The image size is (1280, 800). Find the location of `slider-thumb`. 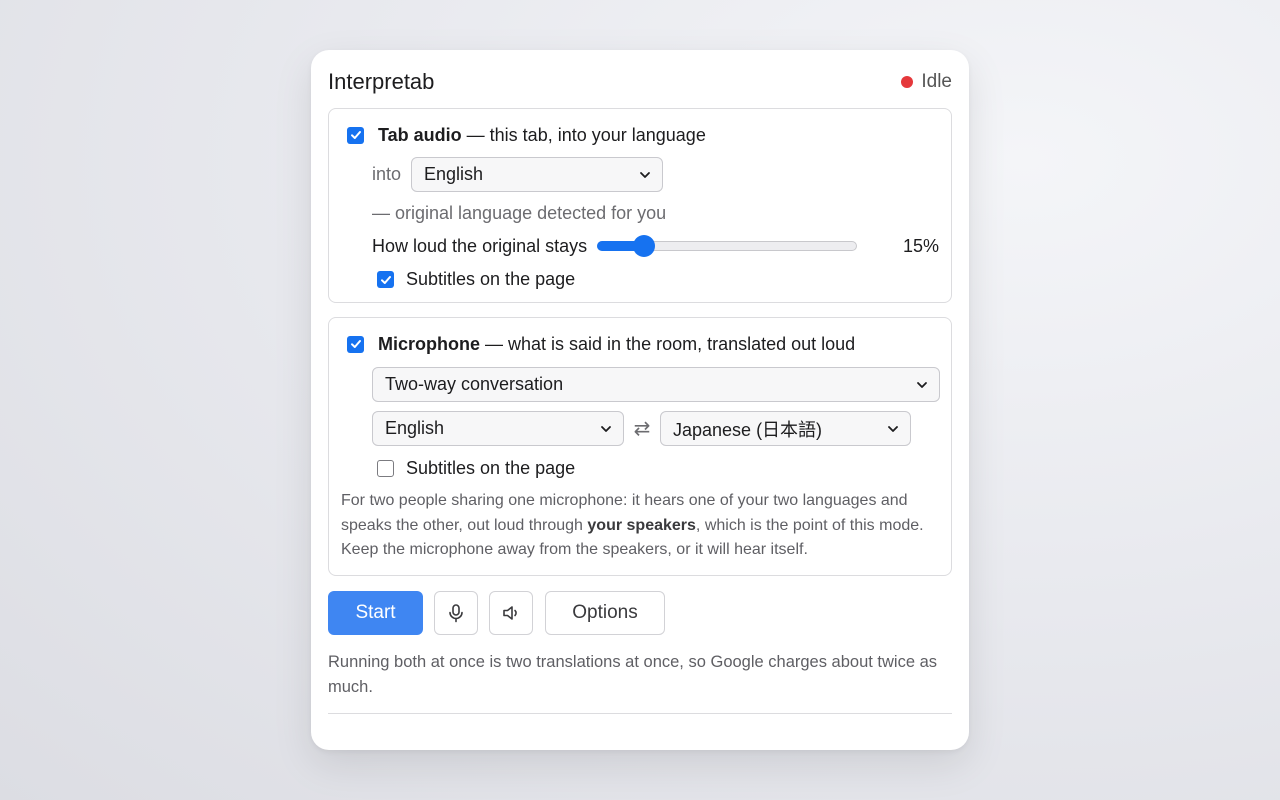

slider-thumb is located at coordinates (643, 246).